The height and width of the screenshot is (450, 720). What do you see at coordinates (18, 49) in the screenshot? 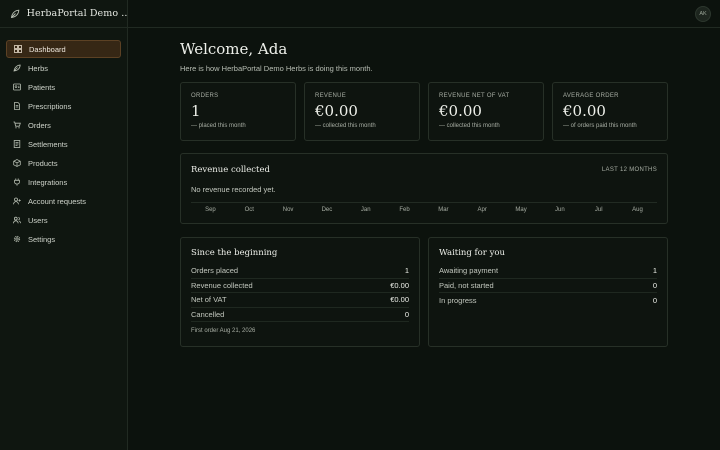
I see `grid-icon` at bounding box center [18, 49].